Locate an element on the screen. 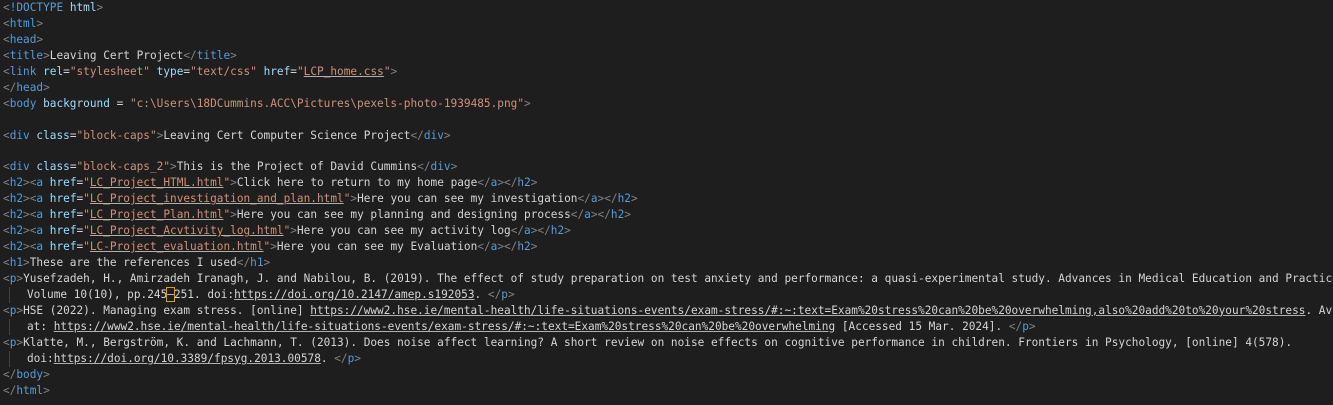  nav-link-text: Here you can see my activity log is located at coordinates (403, 231).